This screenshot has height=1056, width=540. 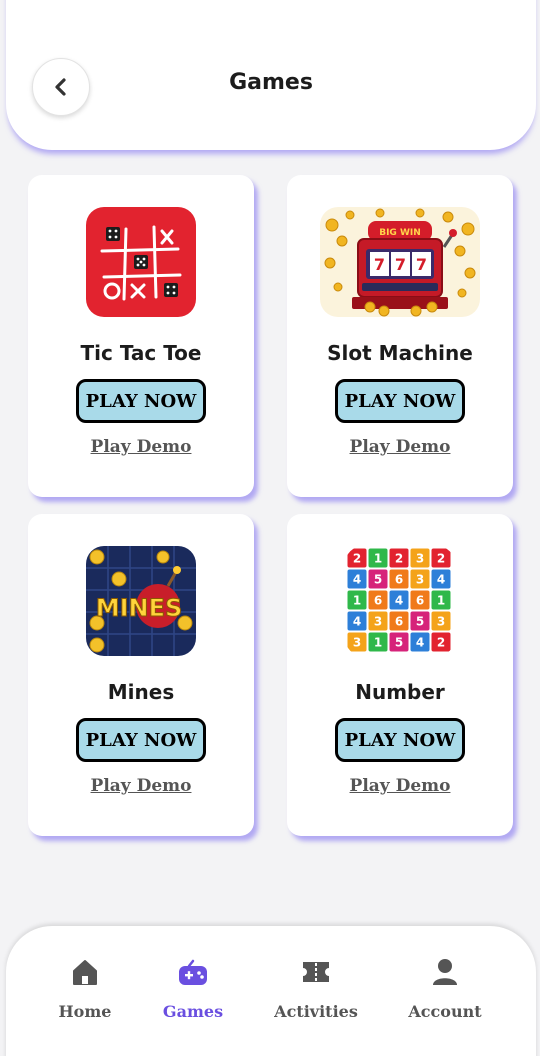 I want to click on nav-item-home: Home, so click(x=85, y=988).